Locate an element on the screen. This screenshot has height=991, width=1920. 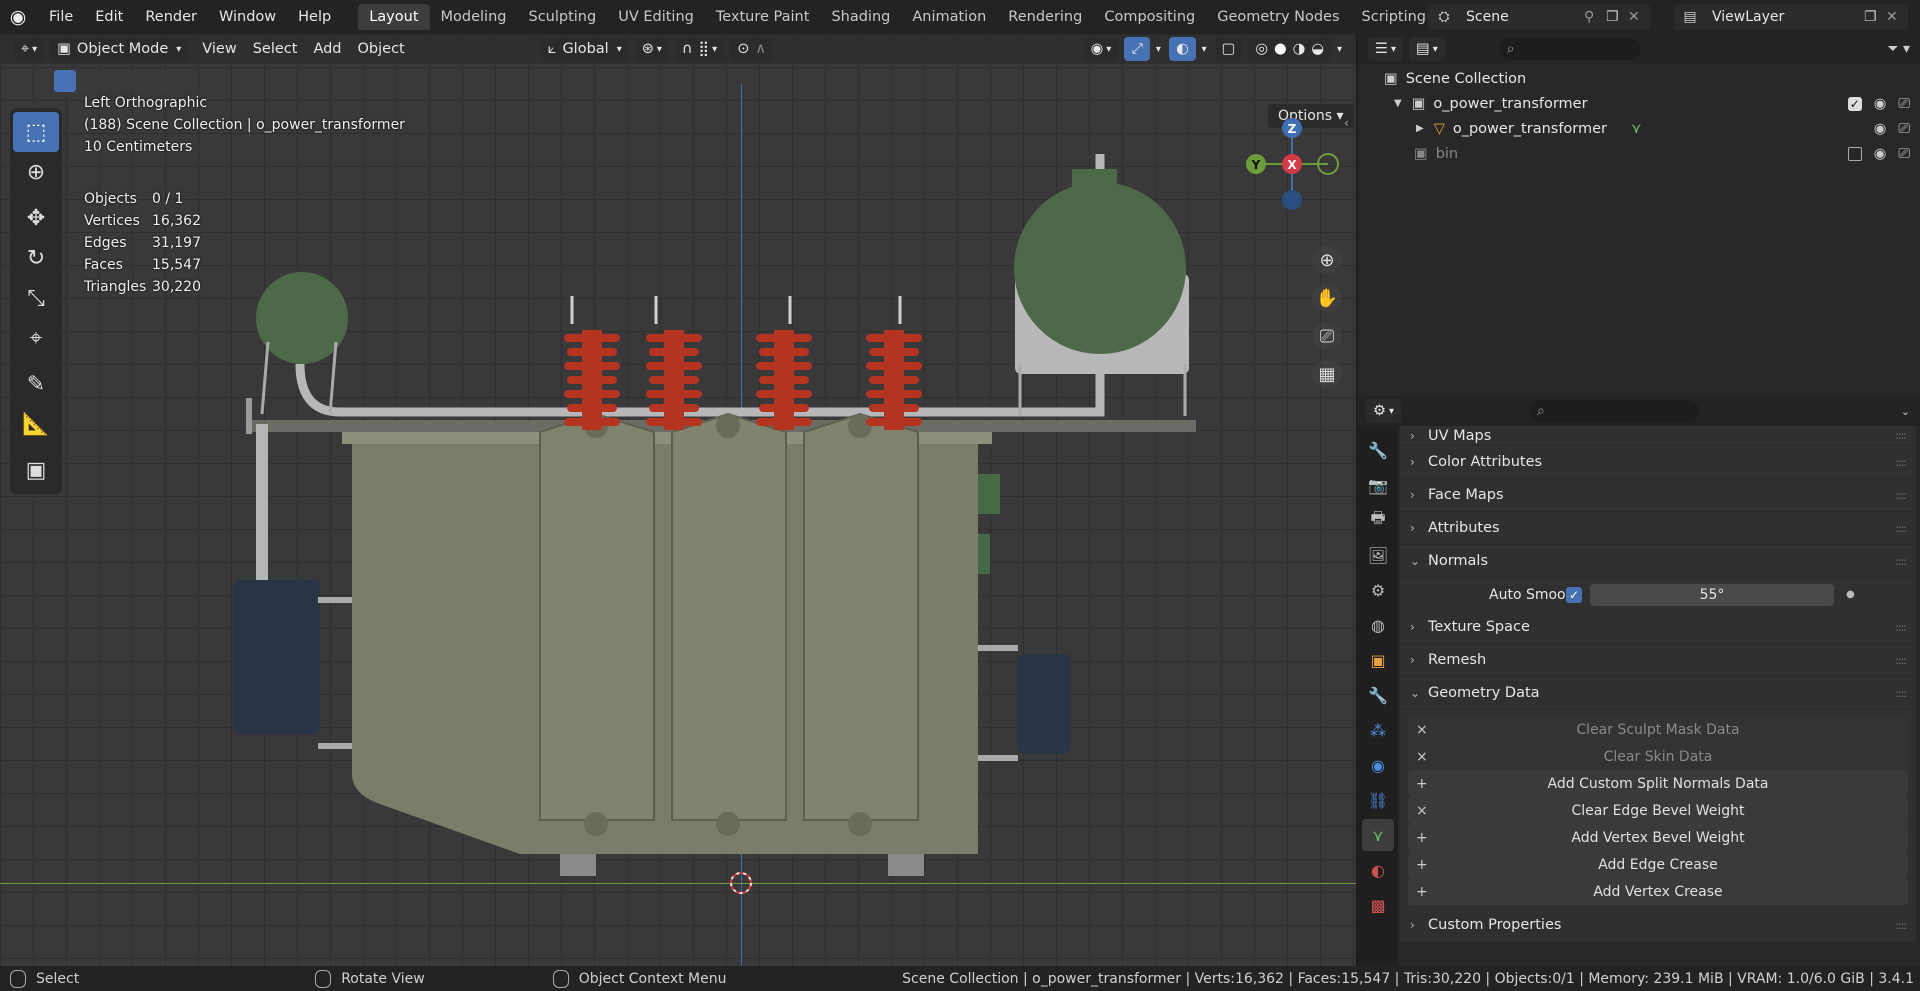
expand-arrow-icon: ▼ is located at coordinates (1398, 103).